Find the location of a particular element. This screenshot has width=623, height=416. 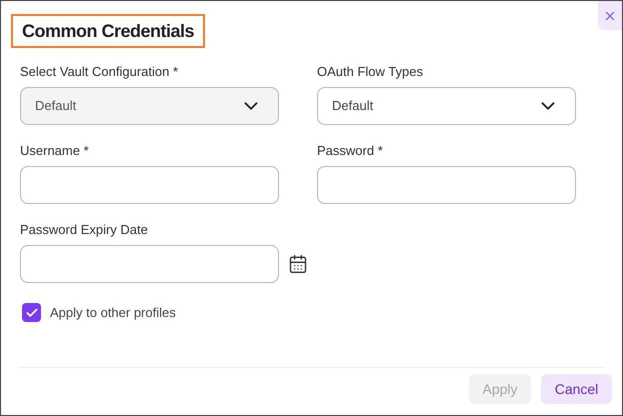

checkbox is located at coordinates (31, 312).